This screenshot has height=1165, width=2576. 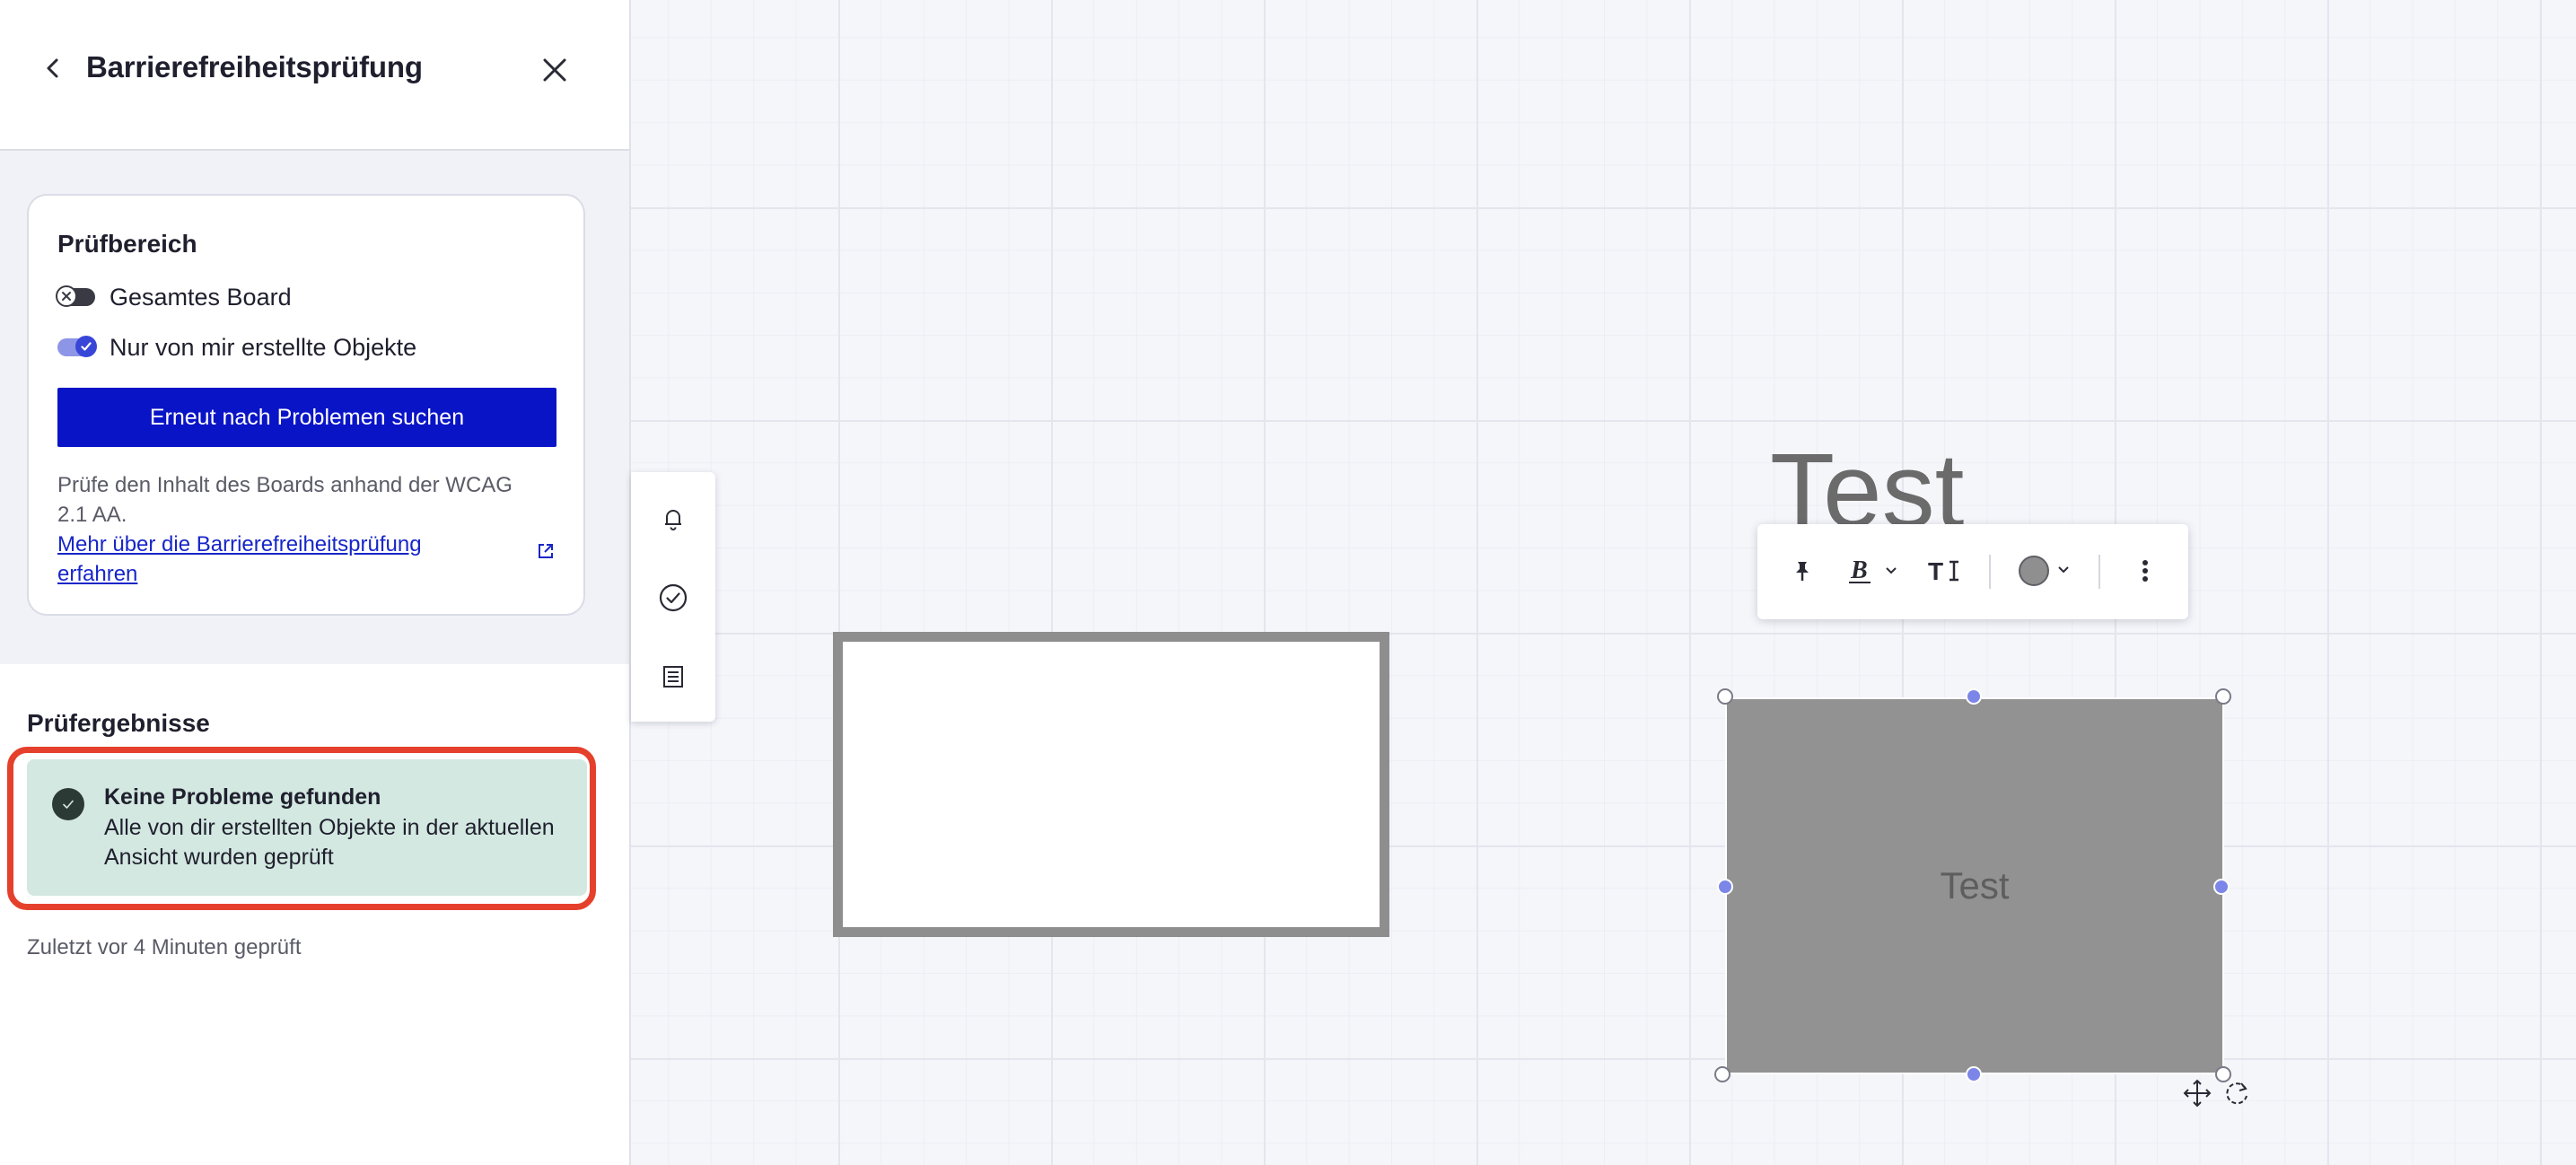 I want to click on list-icon, so click(x=673, y=677).